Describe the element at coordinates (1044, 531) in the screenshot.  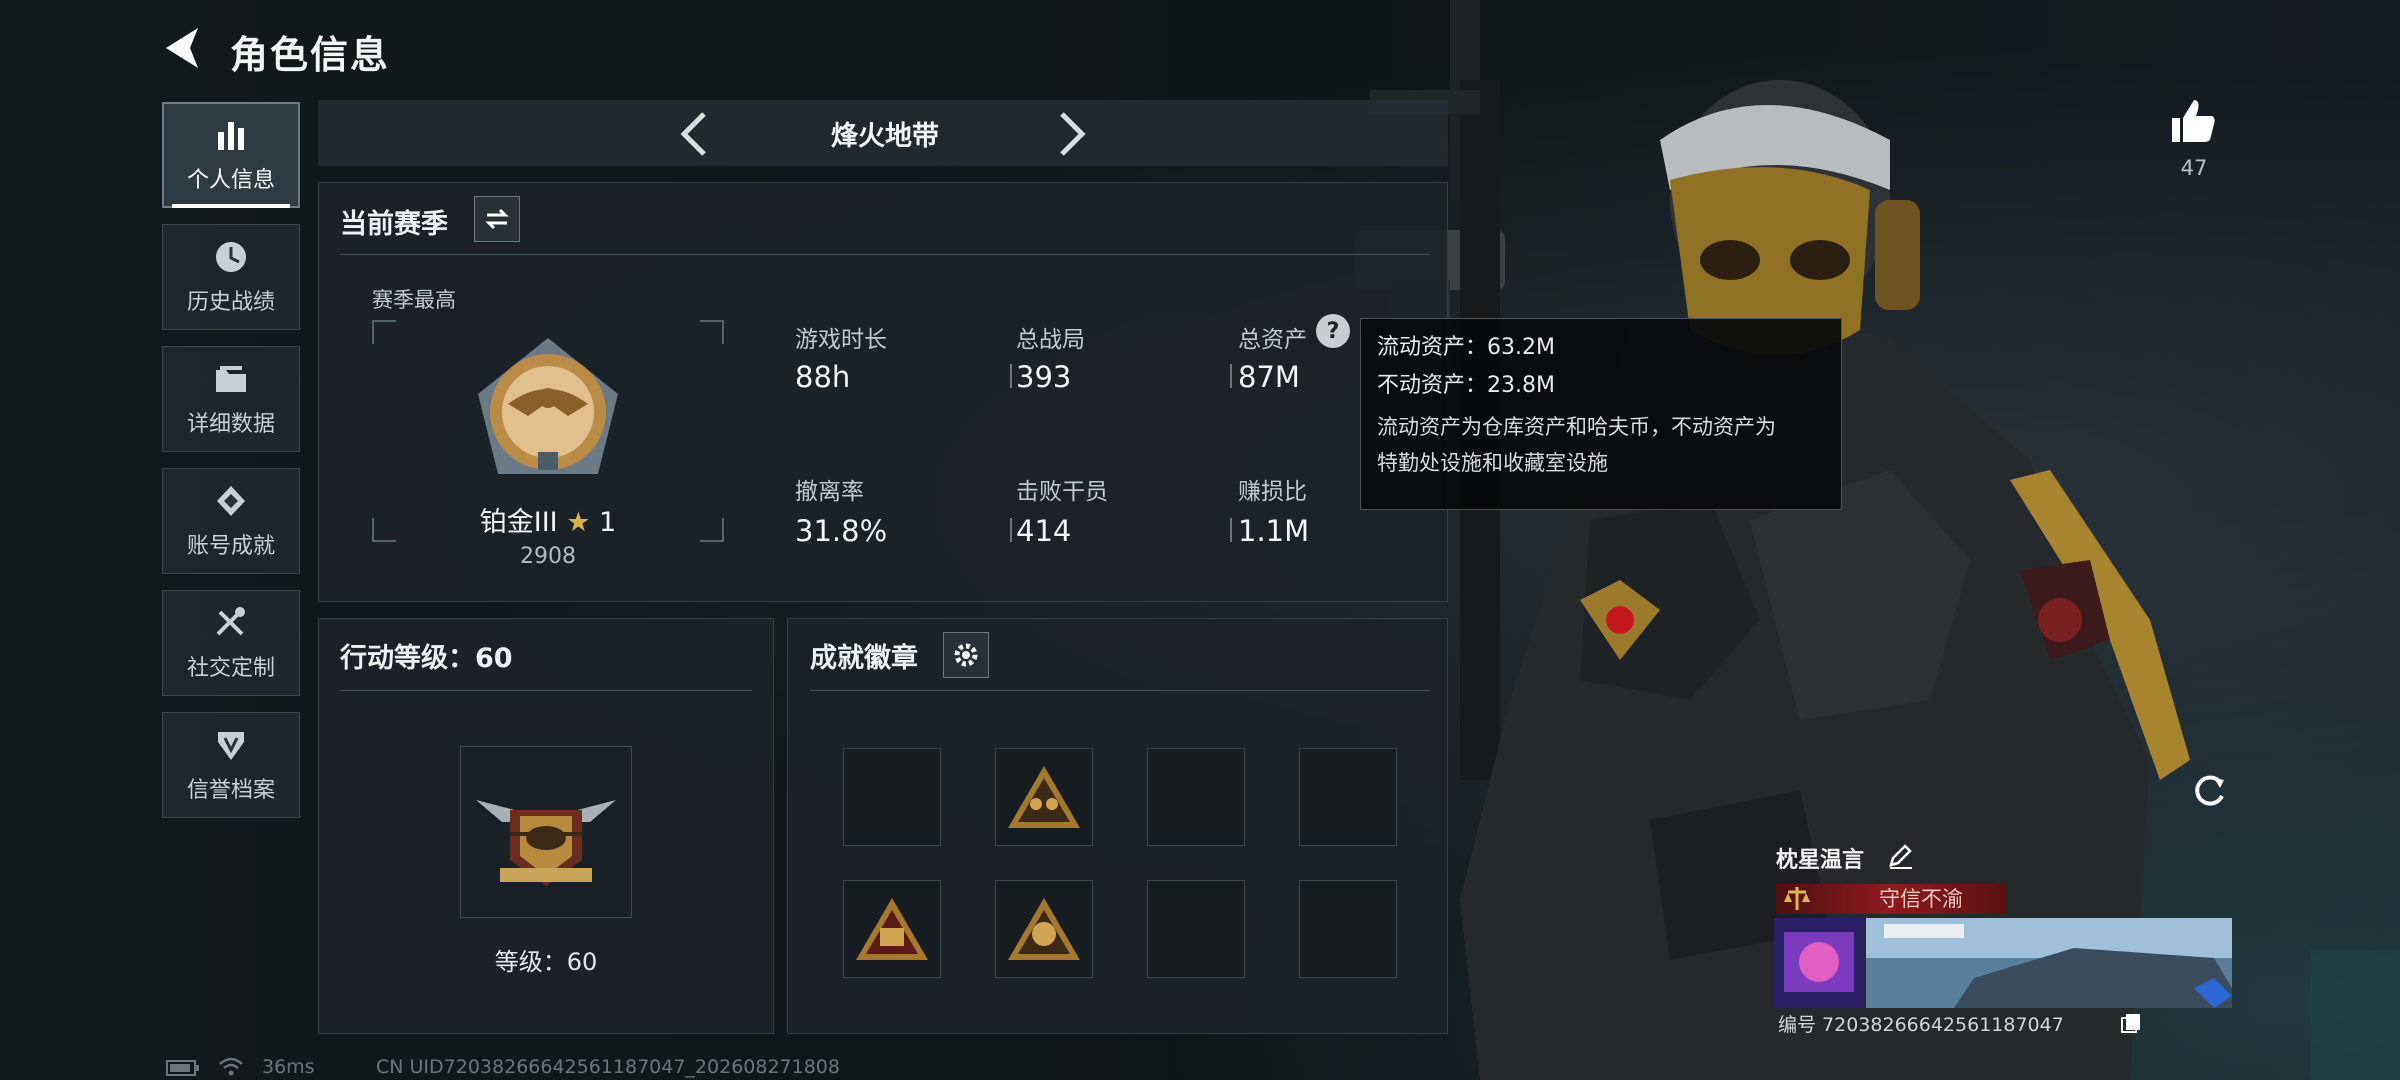
I see `stat-value-kills: 414` at that location.